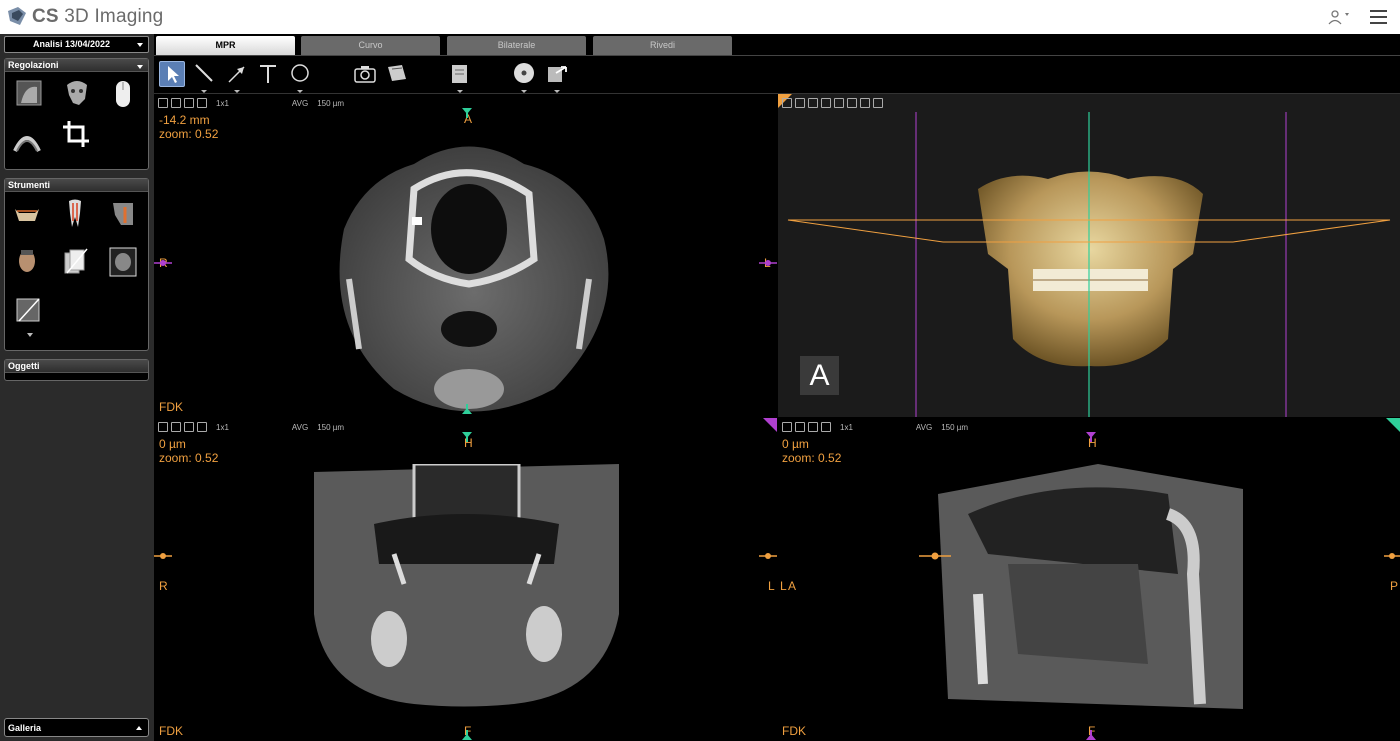 The image size is (1400, 741). Describe the element at coordinates (459, 74) in the screenshot. I see `report-icon` at that location.